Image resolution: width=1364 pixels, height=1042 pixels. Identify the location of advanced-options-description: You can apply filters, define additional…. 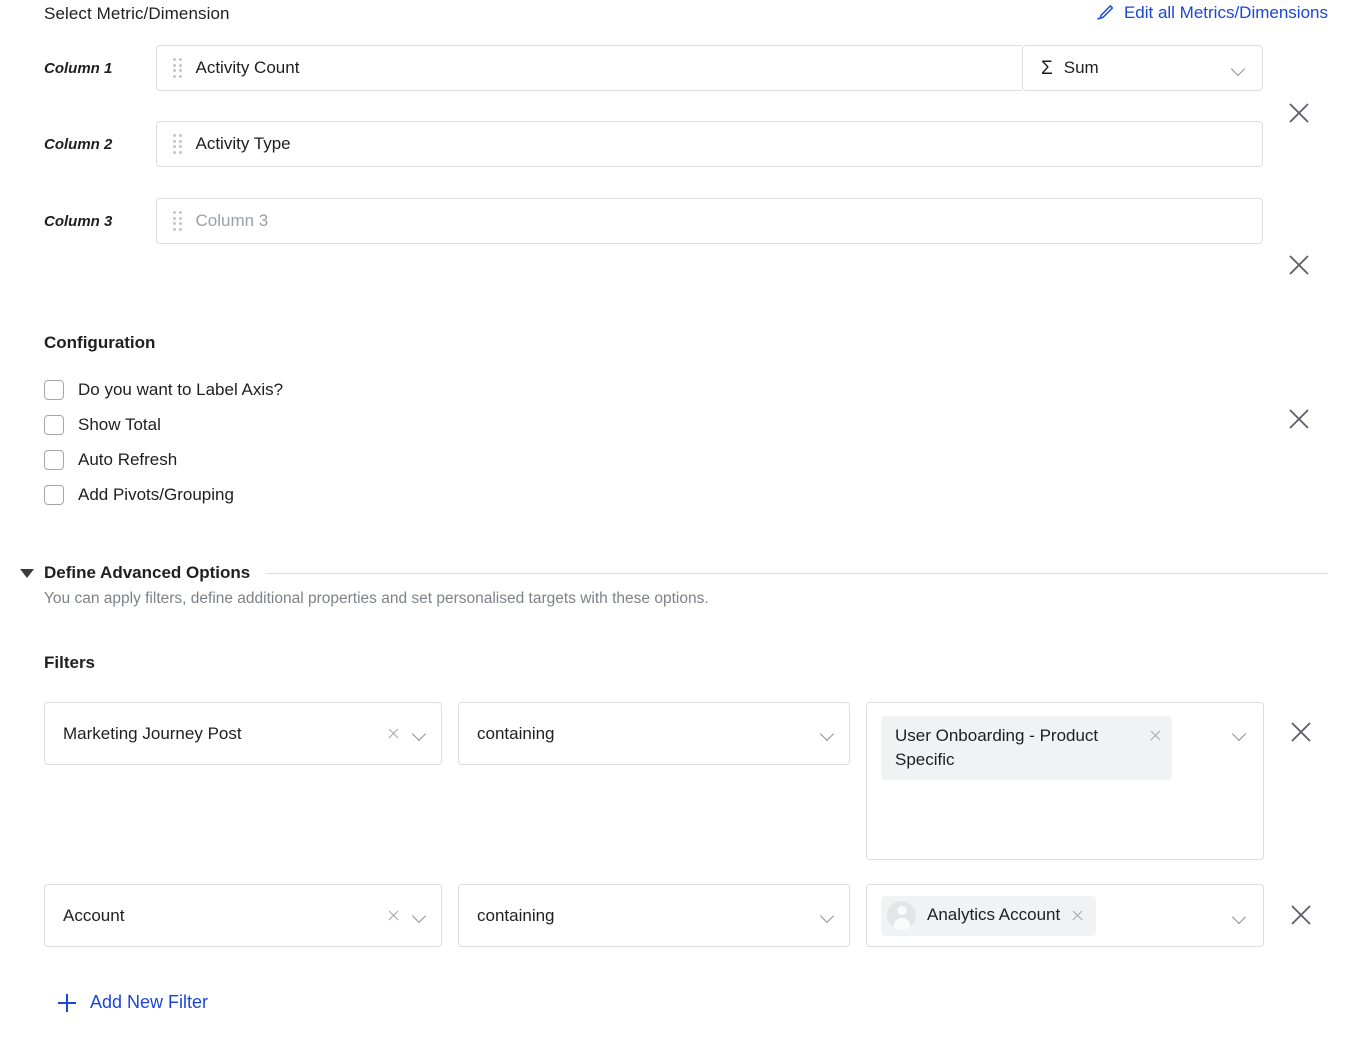
(376, 598).